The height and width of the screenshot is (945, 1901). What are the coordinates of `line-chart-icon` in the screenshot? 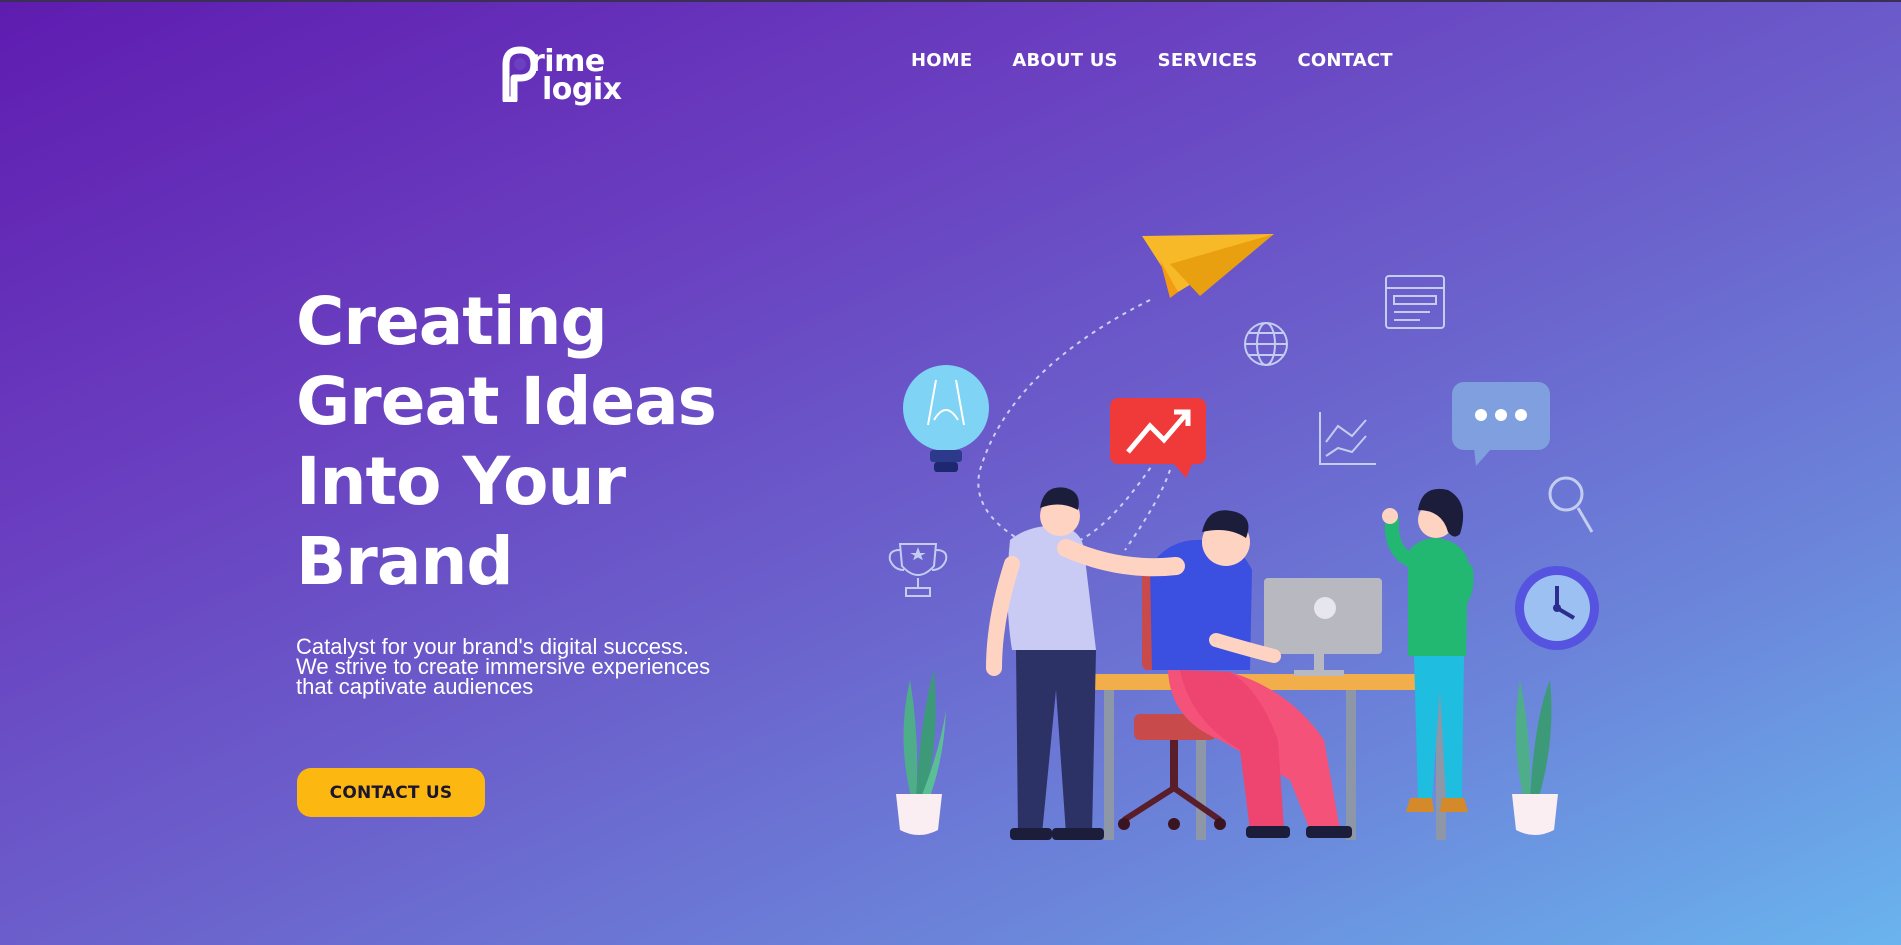 It's located at (1347, 438).